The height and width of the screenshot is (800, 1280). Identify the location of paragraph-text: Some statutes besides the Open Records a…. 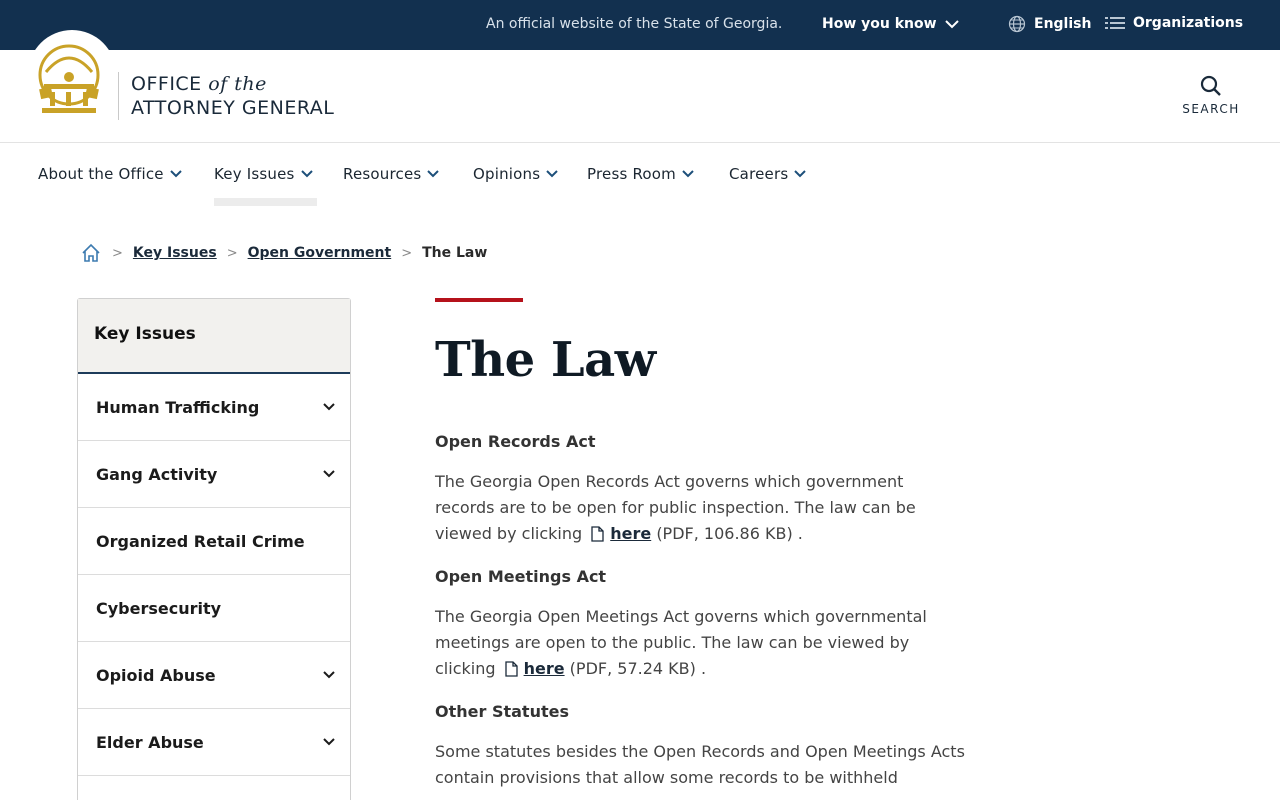
(700, 764).